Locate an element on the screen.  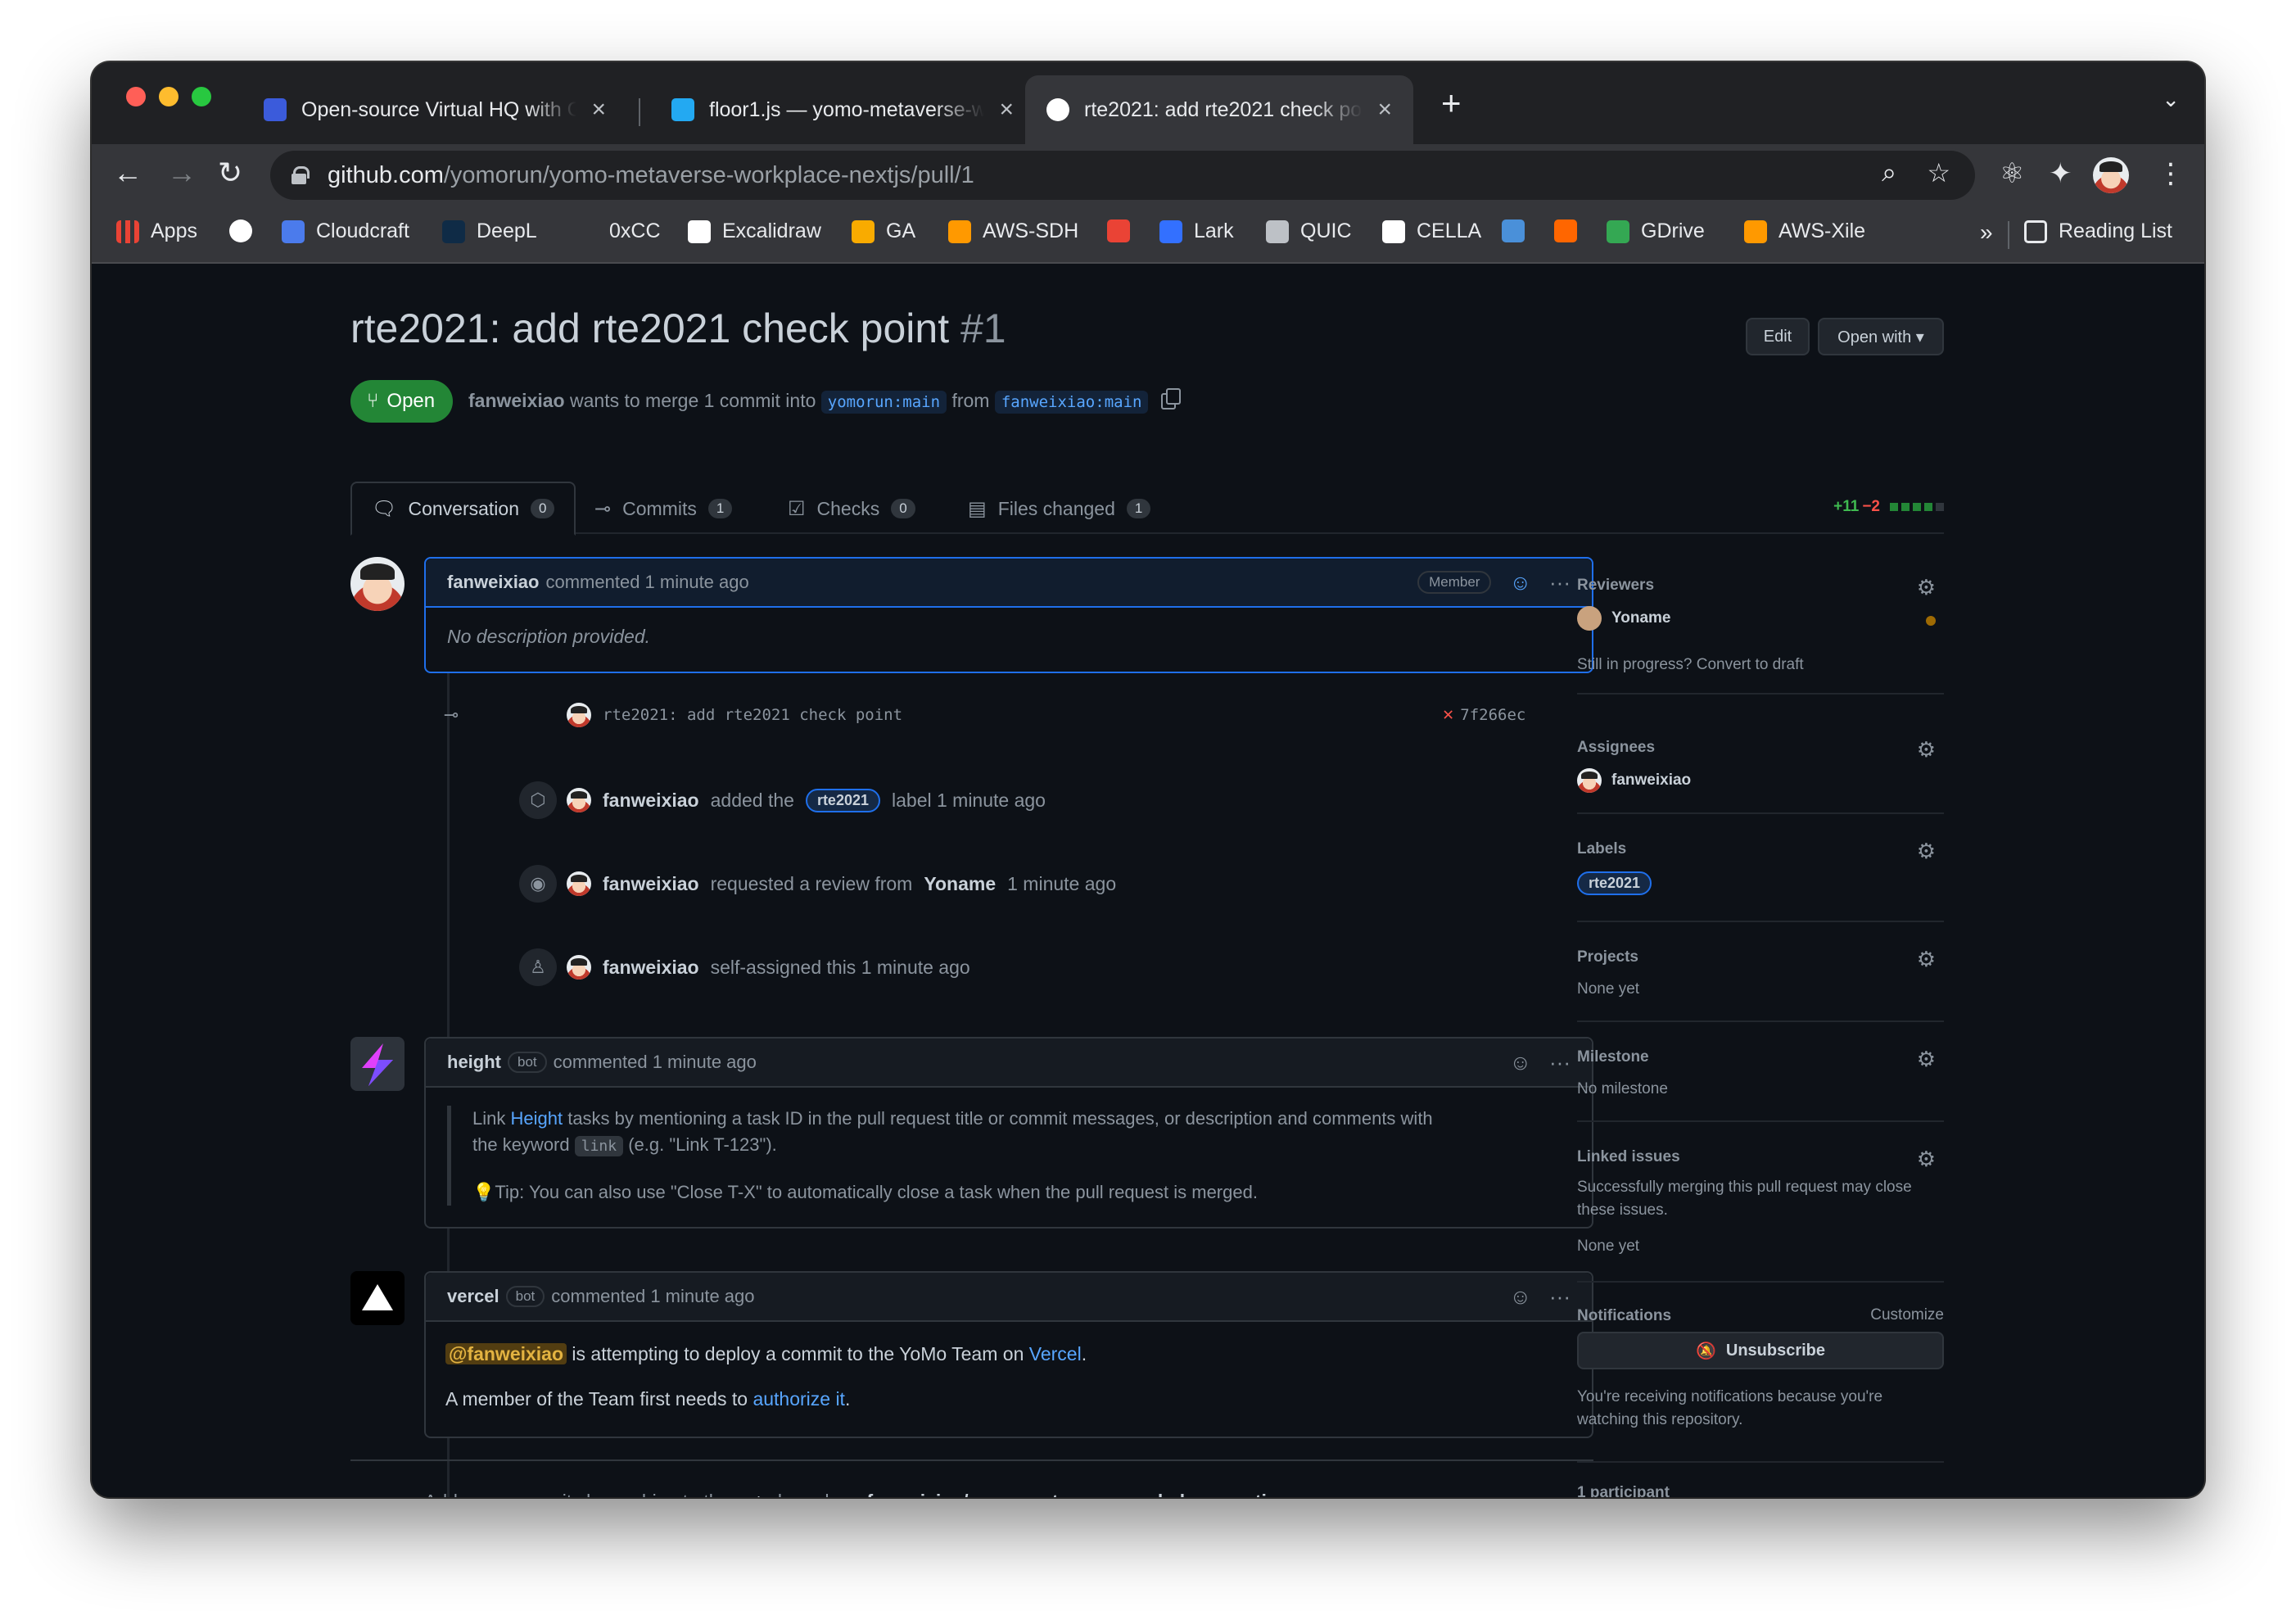
height-link: Height is located at coordinates (536, 1119).